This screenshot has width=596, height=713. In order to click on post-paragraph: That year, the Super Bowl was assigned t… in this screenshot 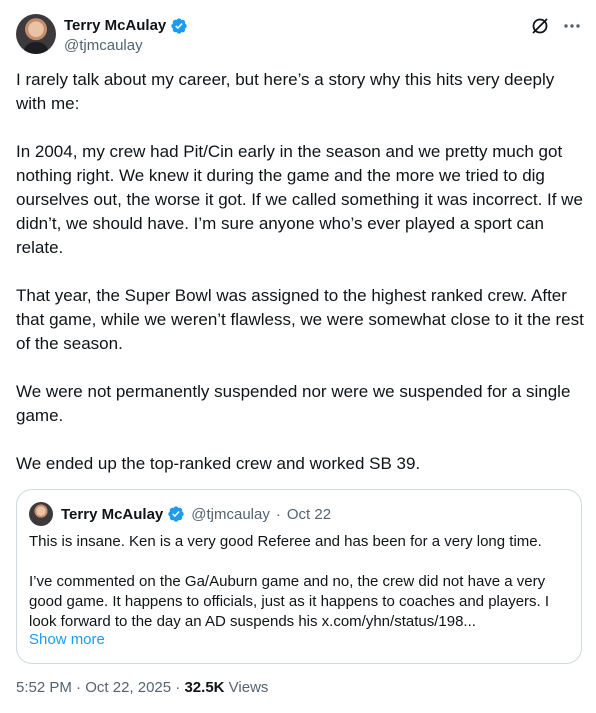, I will do `click(300, 319)`.